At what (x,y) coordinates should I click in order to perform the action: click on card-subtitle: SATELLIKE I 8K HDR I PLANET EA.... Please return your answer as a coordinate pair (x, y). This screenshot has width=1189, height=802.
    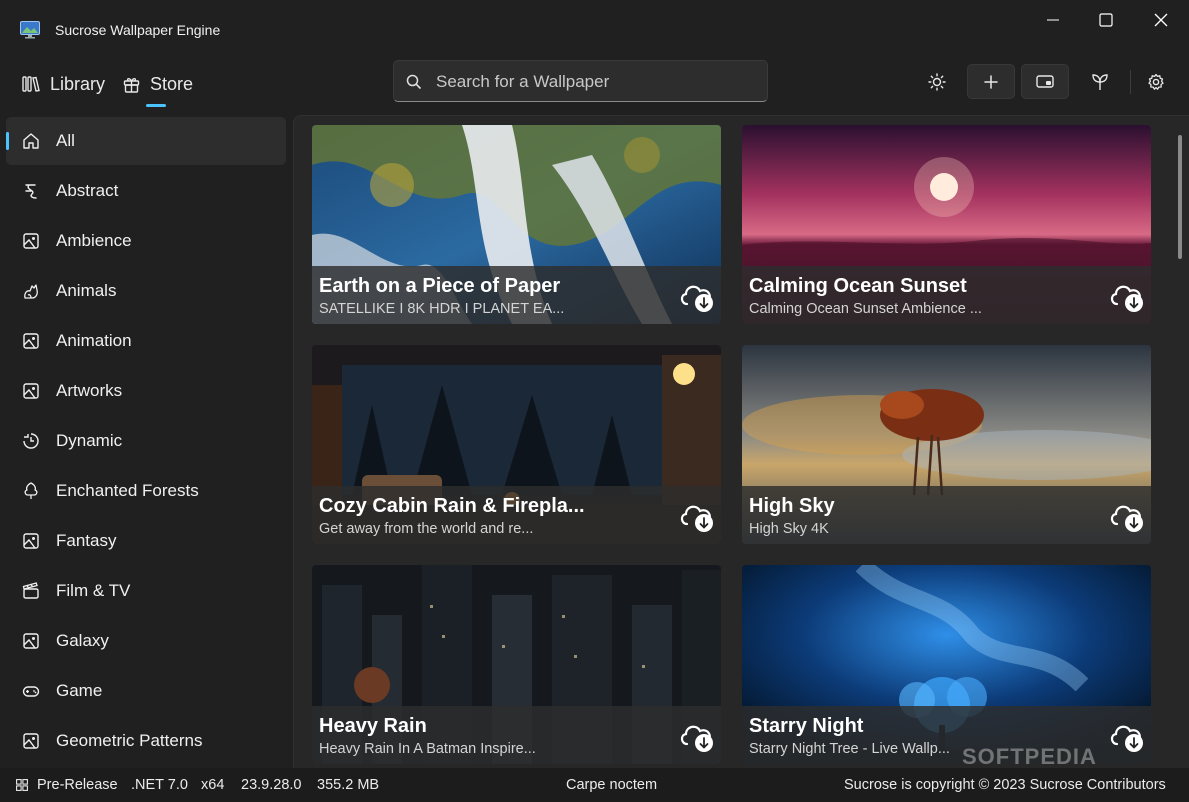
    Looking at the image, I should click on (442, 309).